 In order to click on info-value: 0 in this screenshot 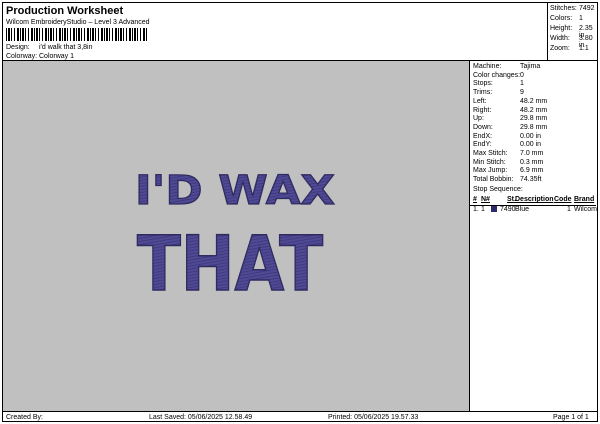, I will do `click(522, 75)`.